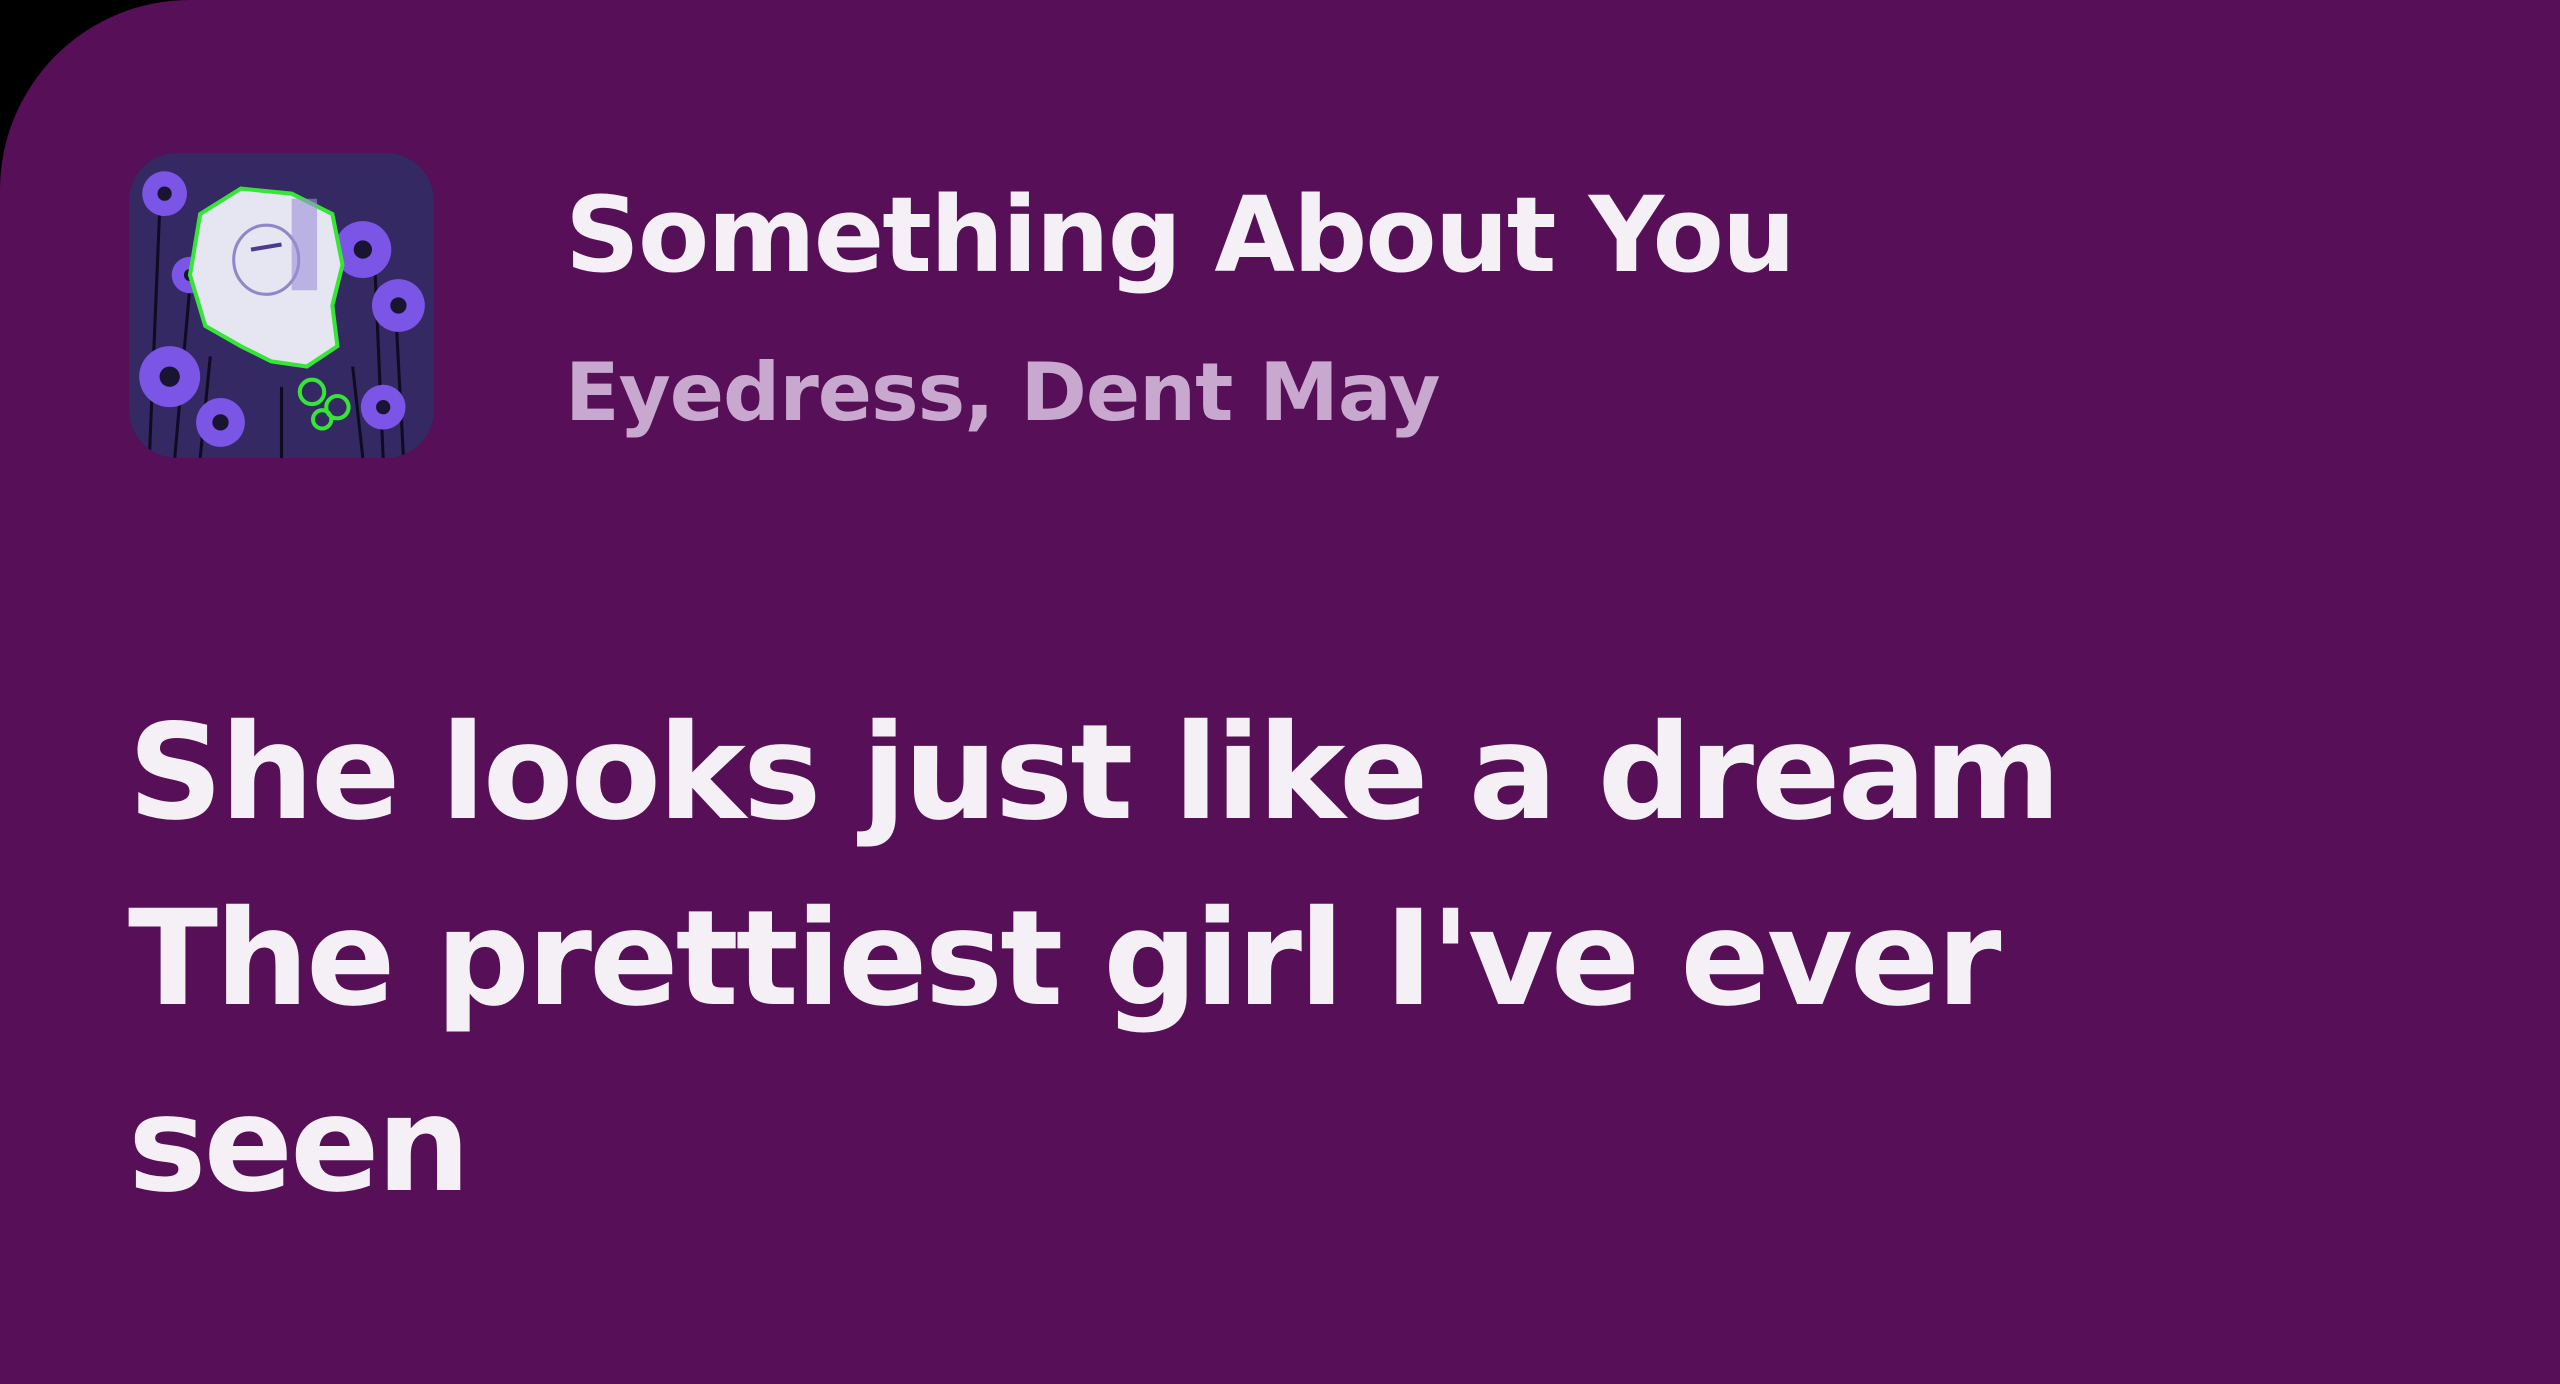 This screenshot has width=2560, height=1384. Describe the element at coordinates (1180, 235) in the screenshot. I see `song-title: Something About You` at that location.